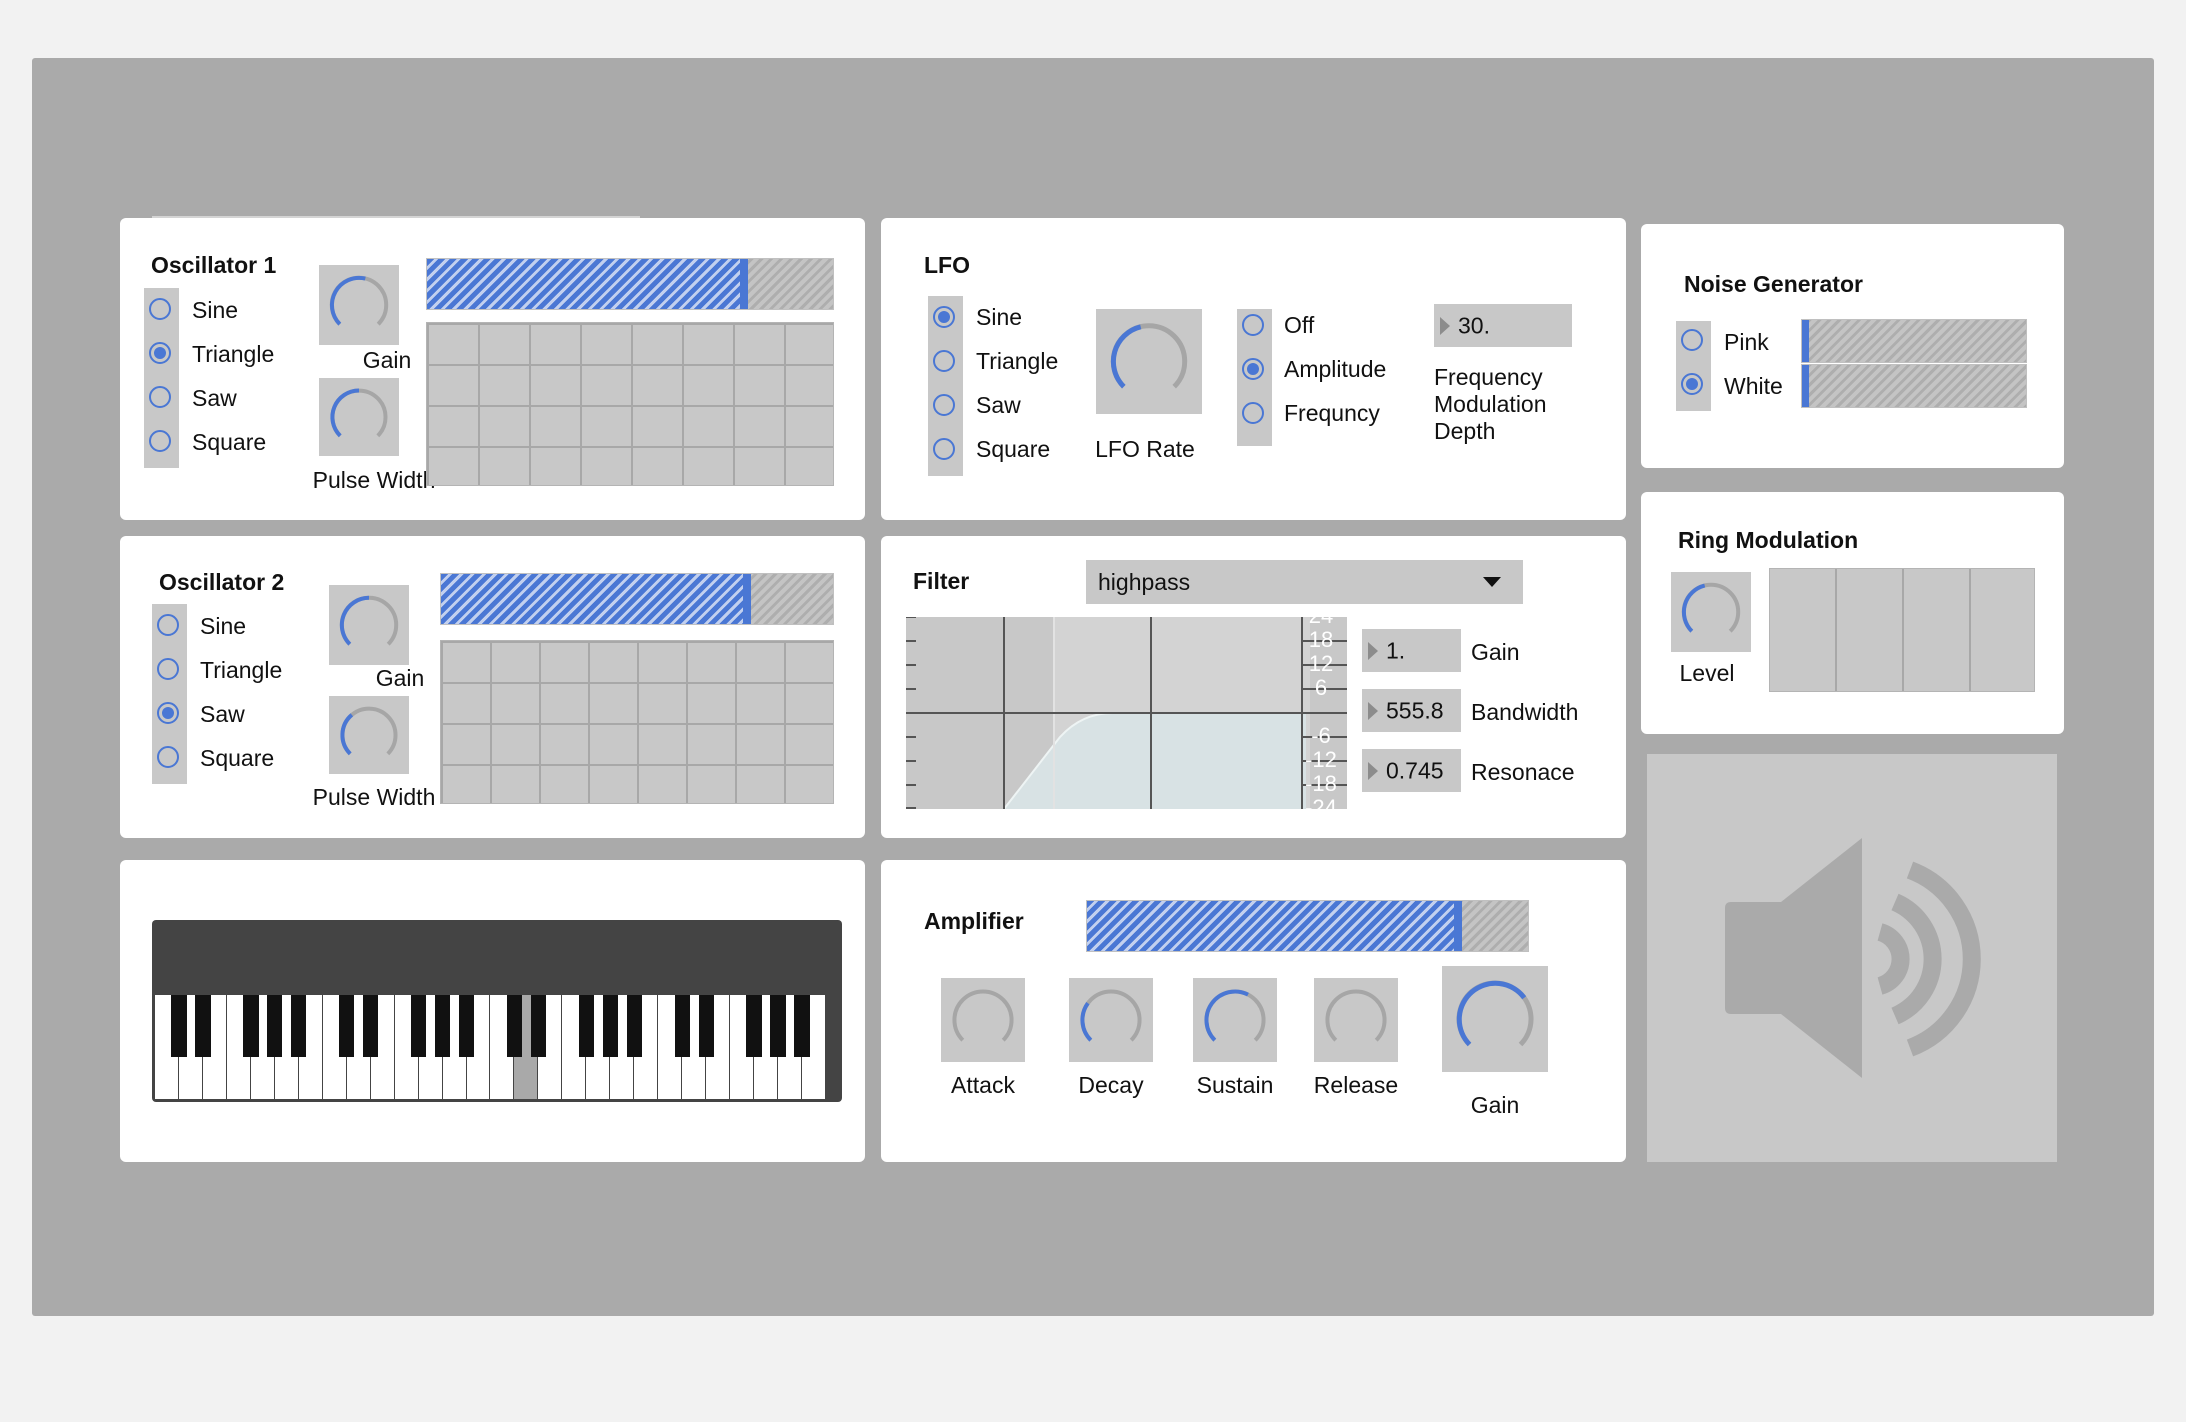  What do you see at coordinates (1914, 386) in the screenshot?
I see `white-noise-level-meter` at bounding box center [1914, 386].